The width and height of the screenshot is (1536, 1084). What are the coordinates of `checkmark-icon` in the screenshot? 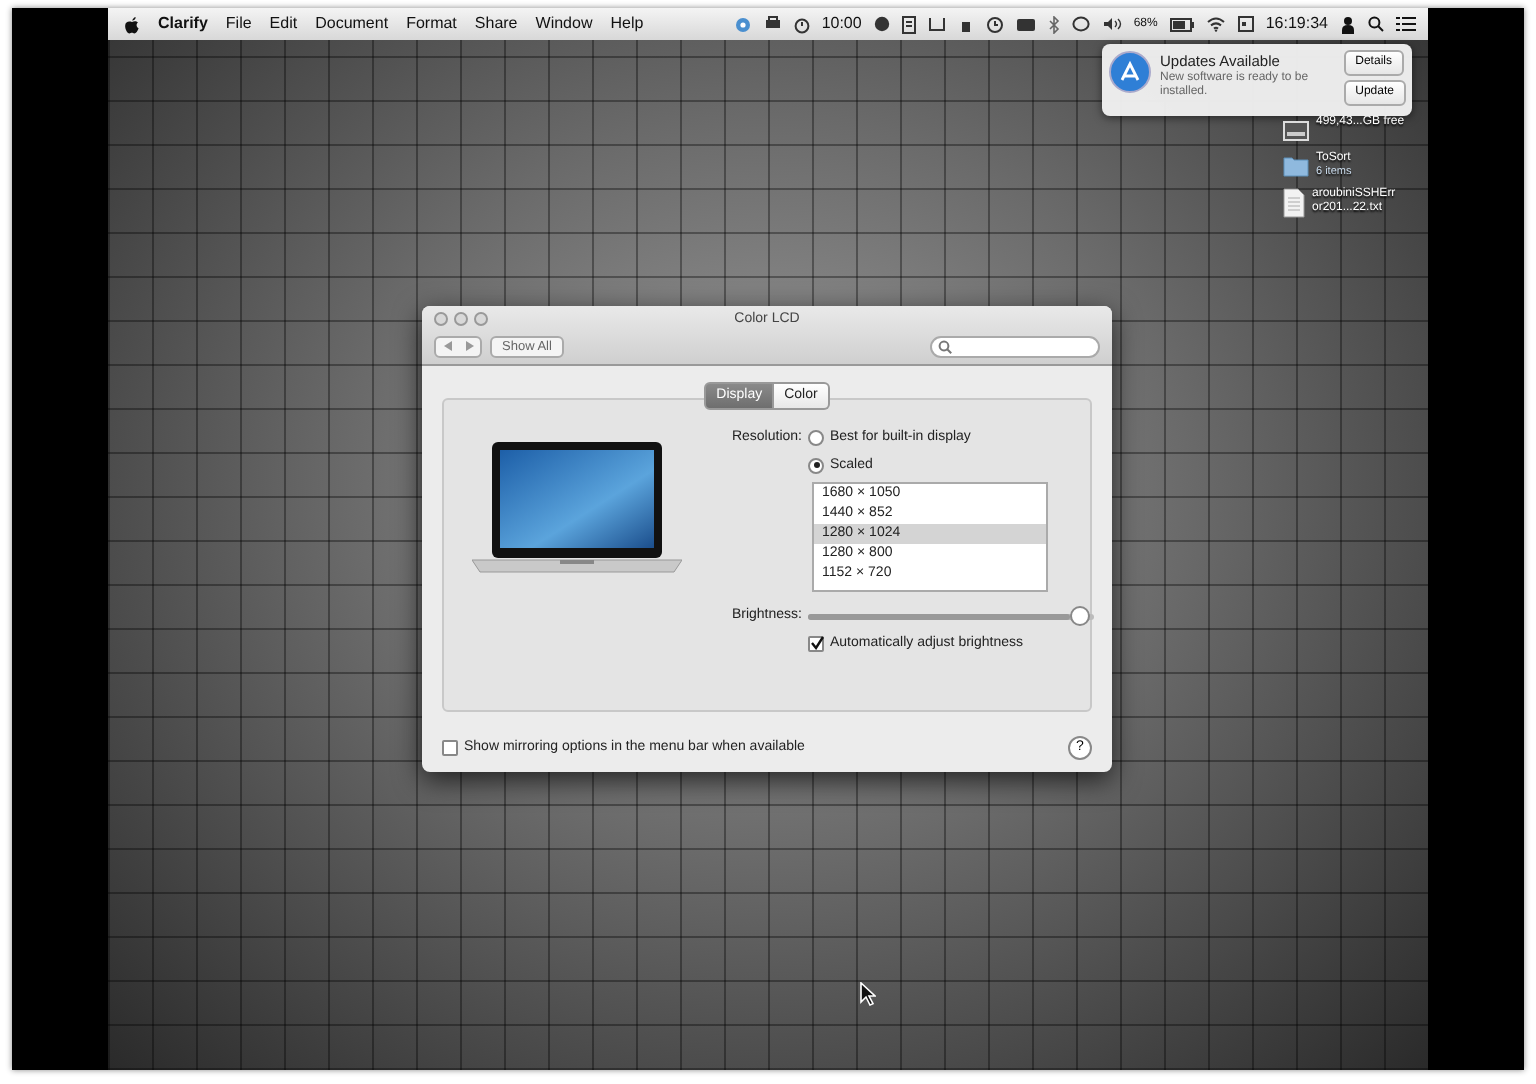 It's located at (816, 643).